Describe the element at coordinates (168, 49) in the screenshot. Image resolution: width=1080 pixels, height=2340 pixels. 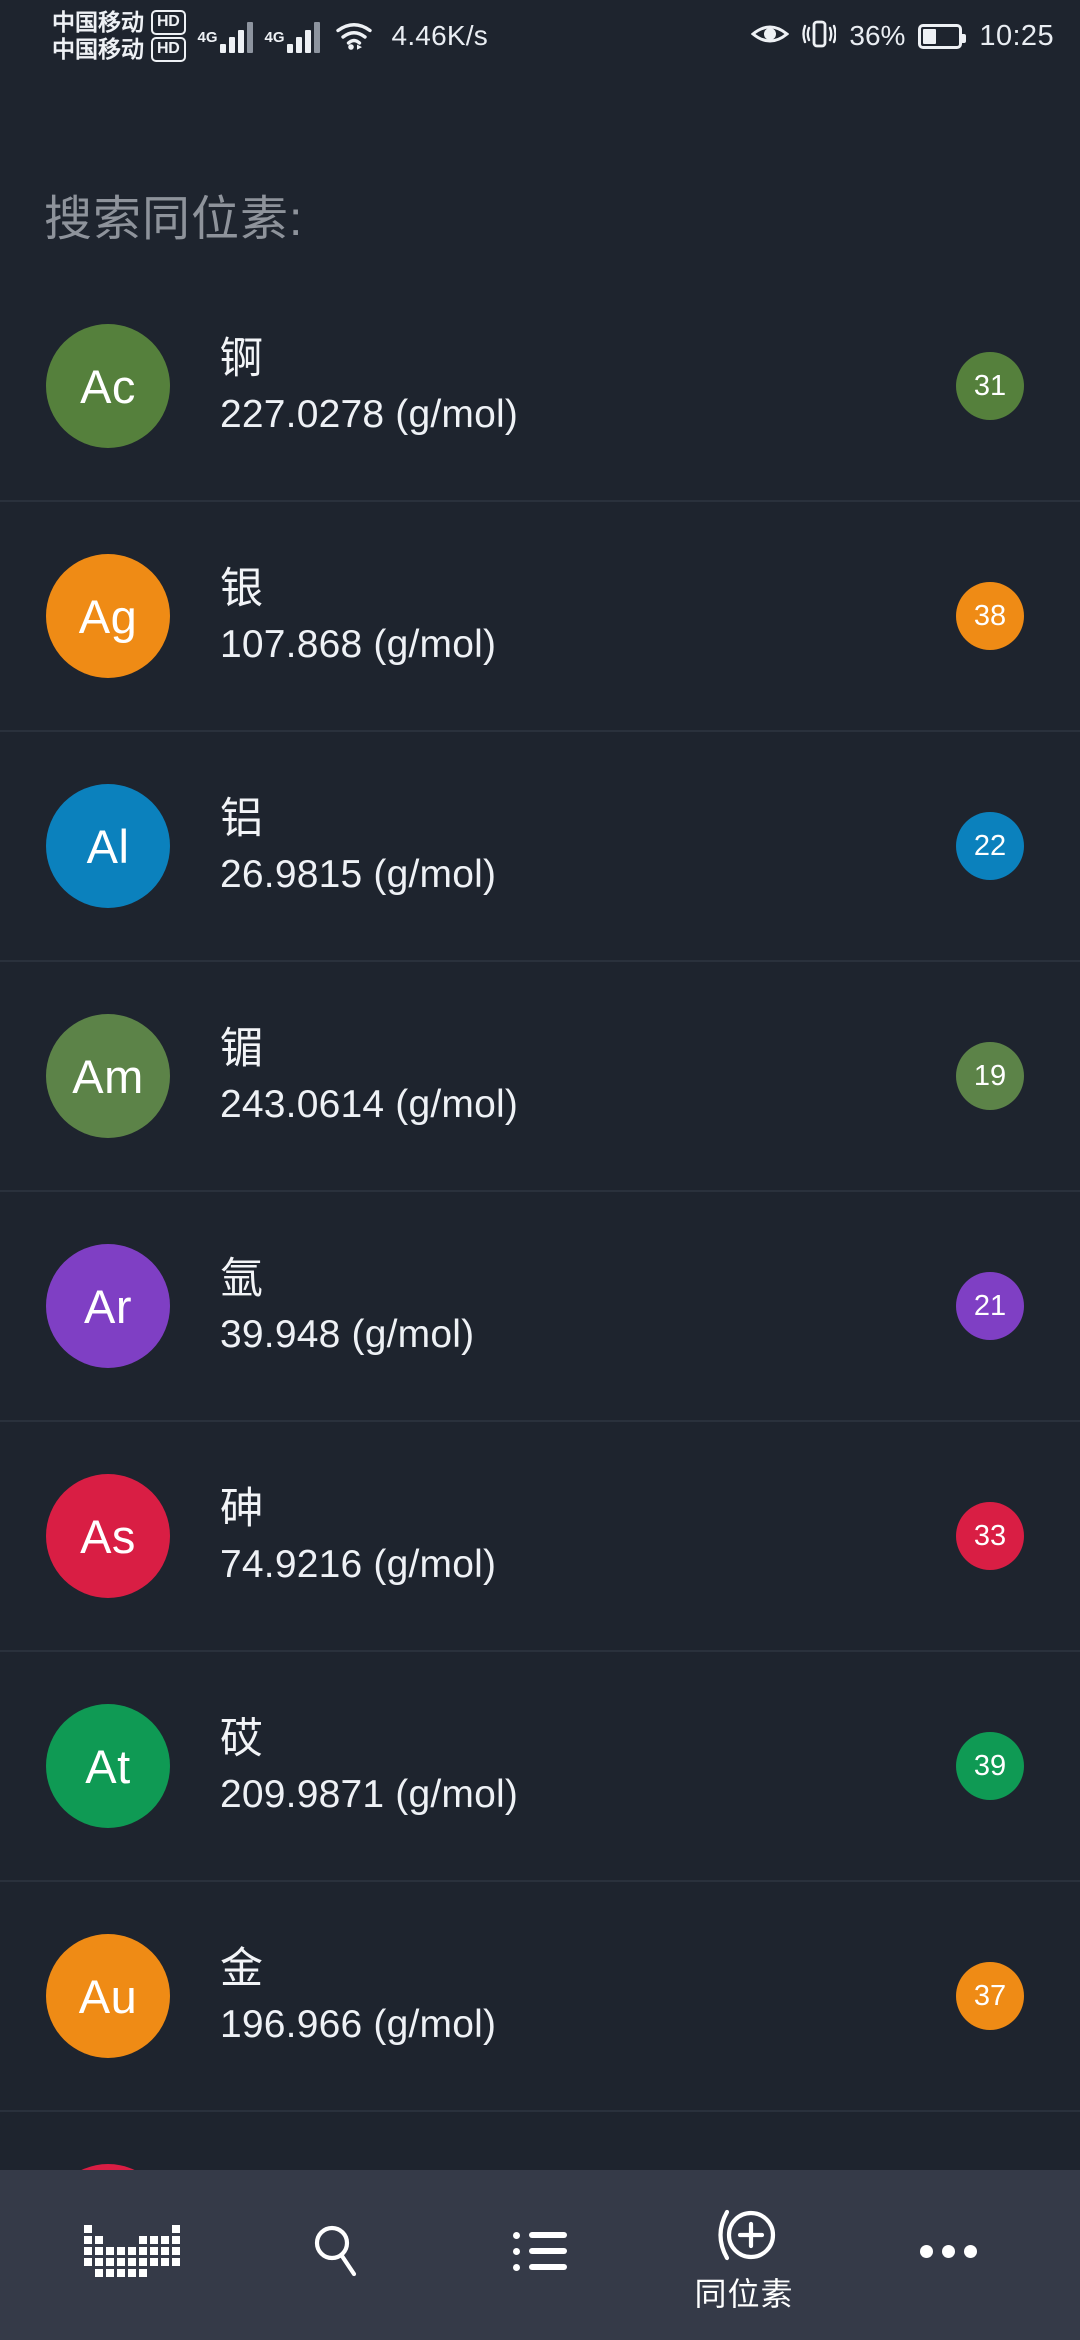
I see `hd-badge-2: HD` at that location.